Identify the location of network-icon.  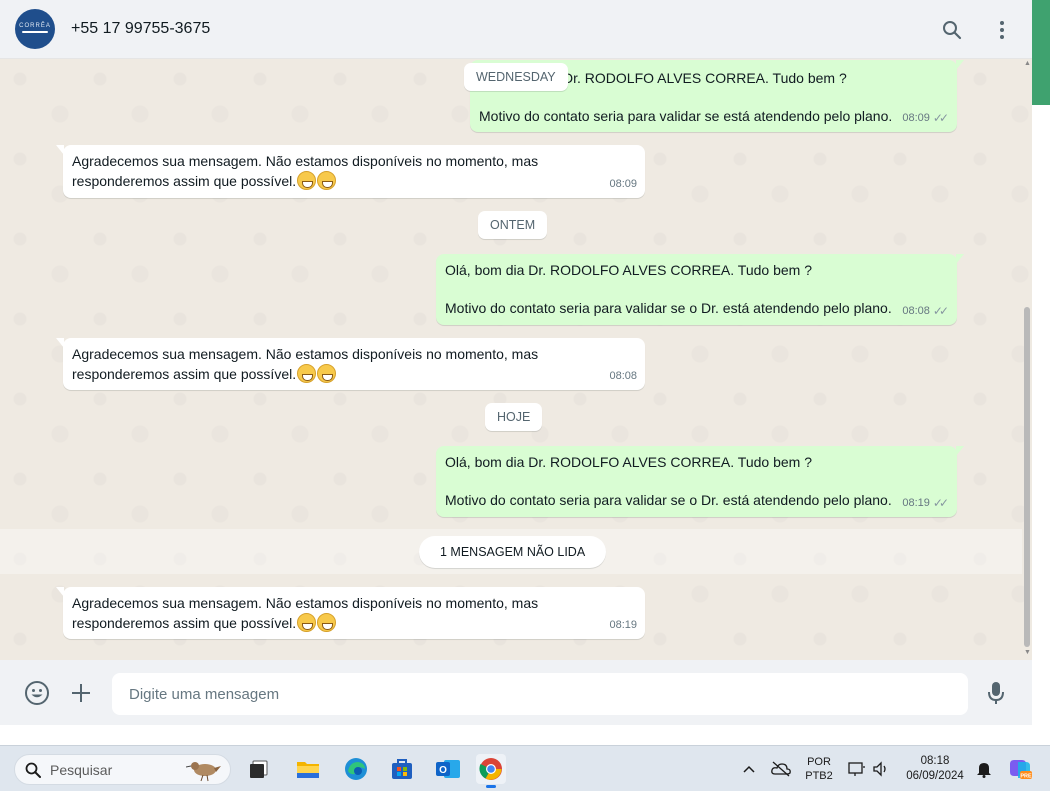
(857, 768).